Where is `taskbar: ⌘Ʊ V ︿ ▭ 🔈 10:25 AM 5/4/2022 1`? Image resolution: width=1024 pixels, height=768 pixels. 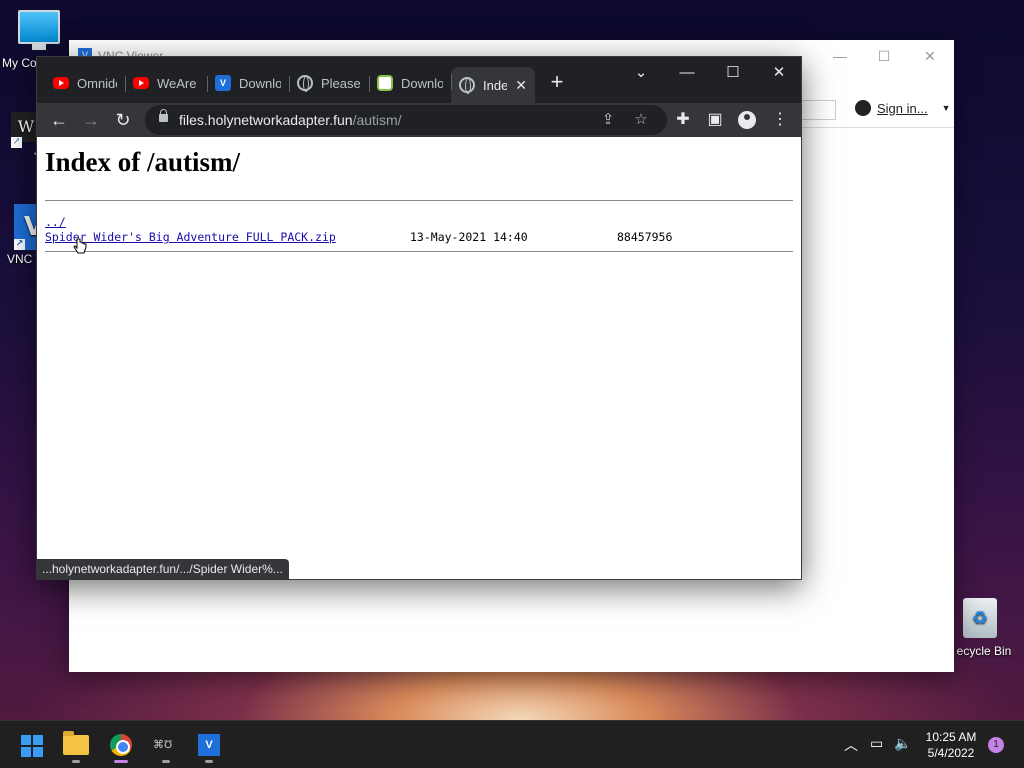
taskbar: ⌘Ʊ V ︿ ▭ 🔈 10:25 AM 5/4/2022 1 is located at coordinates (512, 744).